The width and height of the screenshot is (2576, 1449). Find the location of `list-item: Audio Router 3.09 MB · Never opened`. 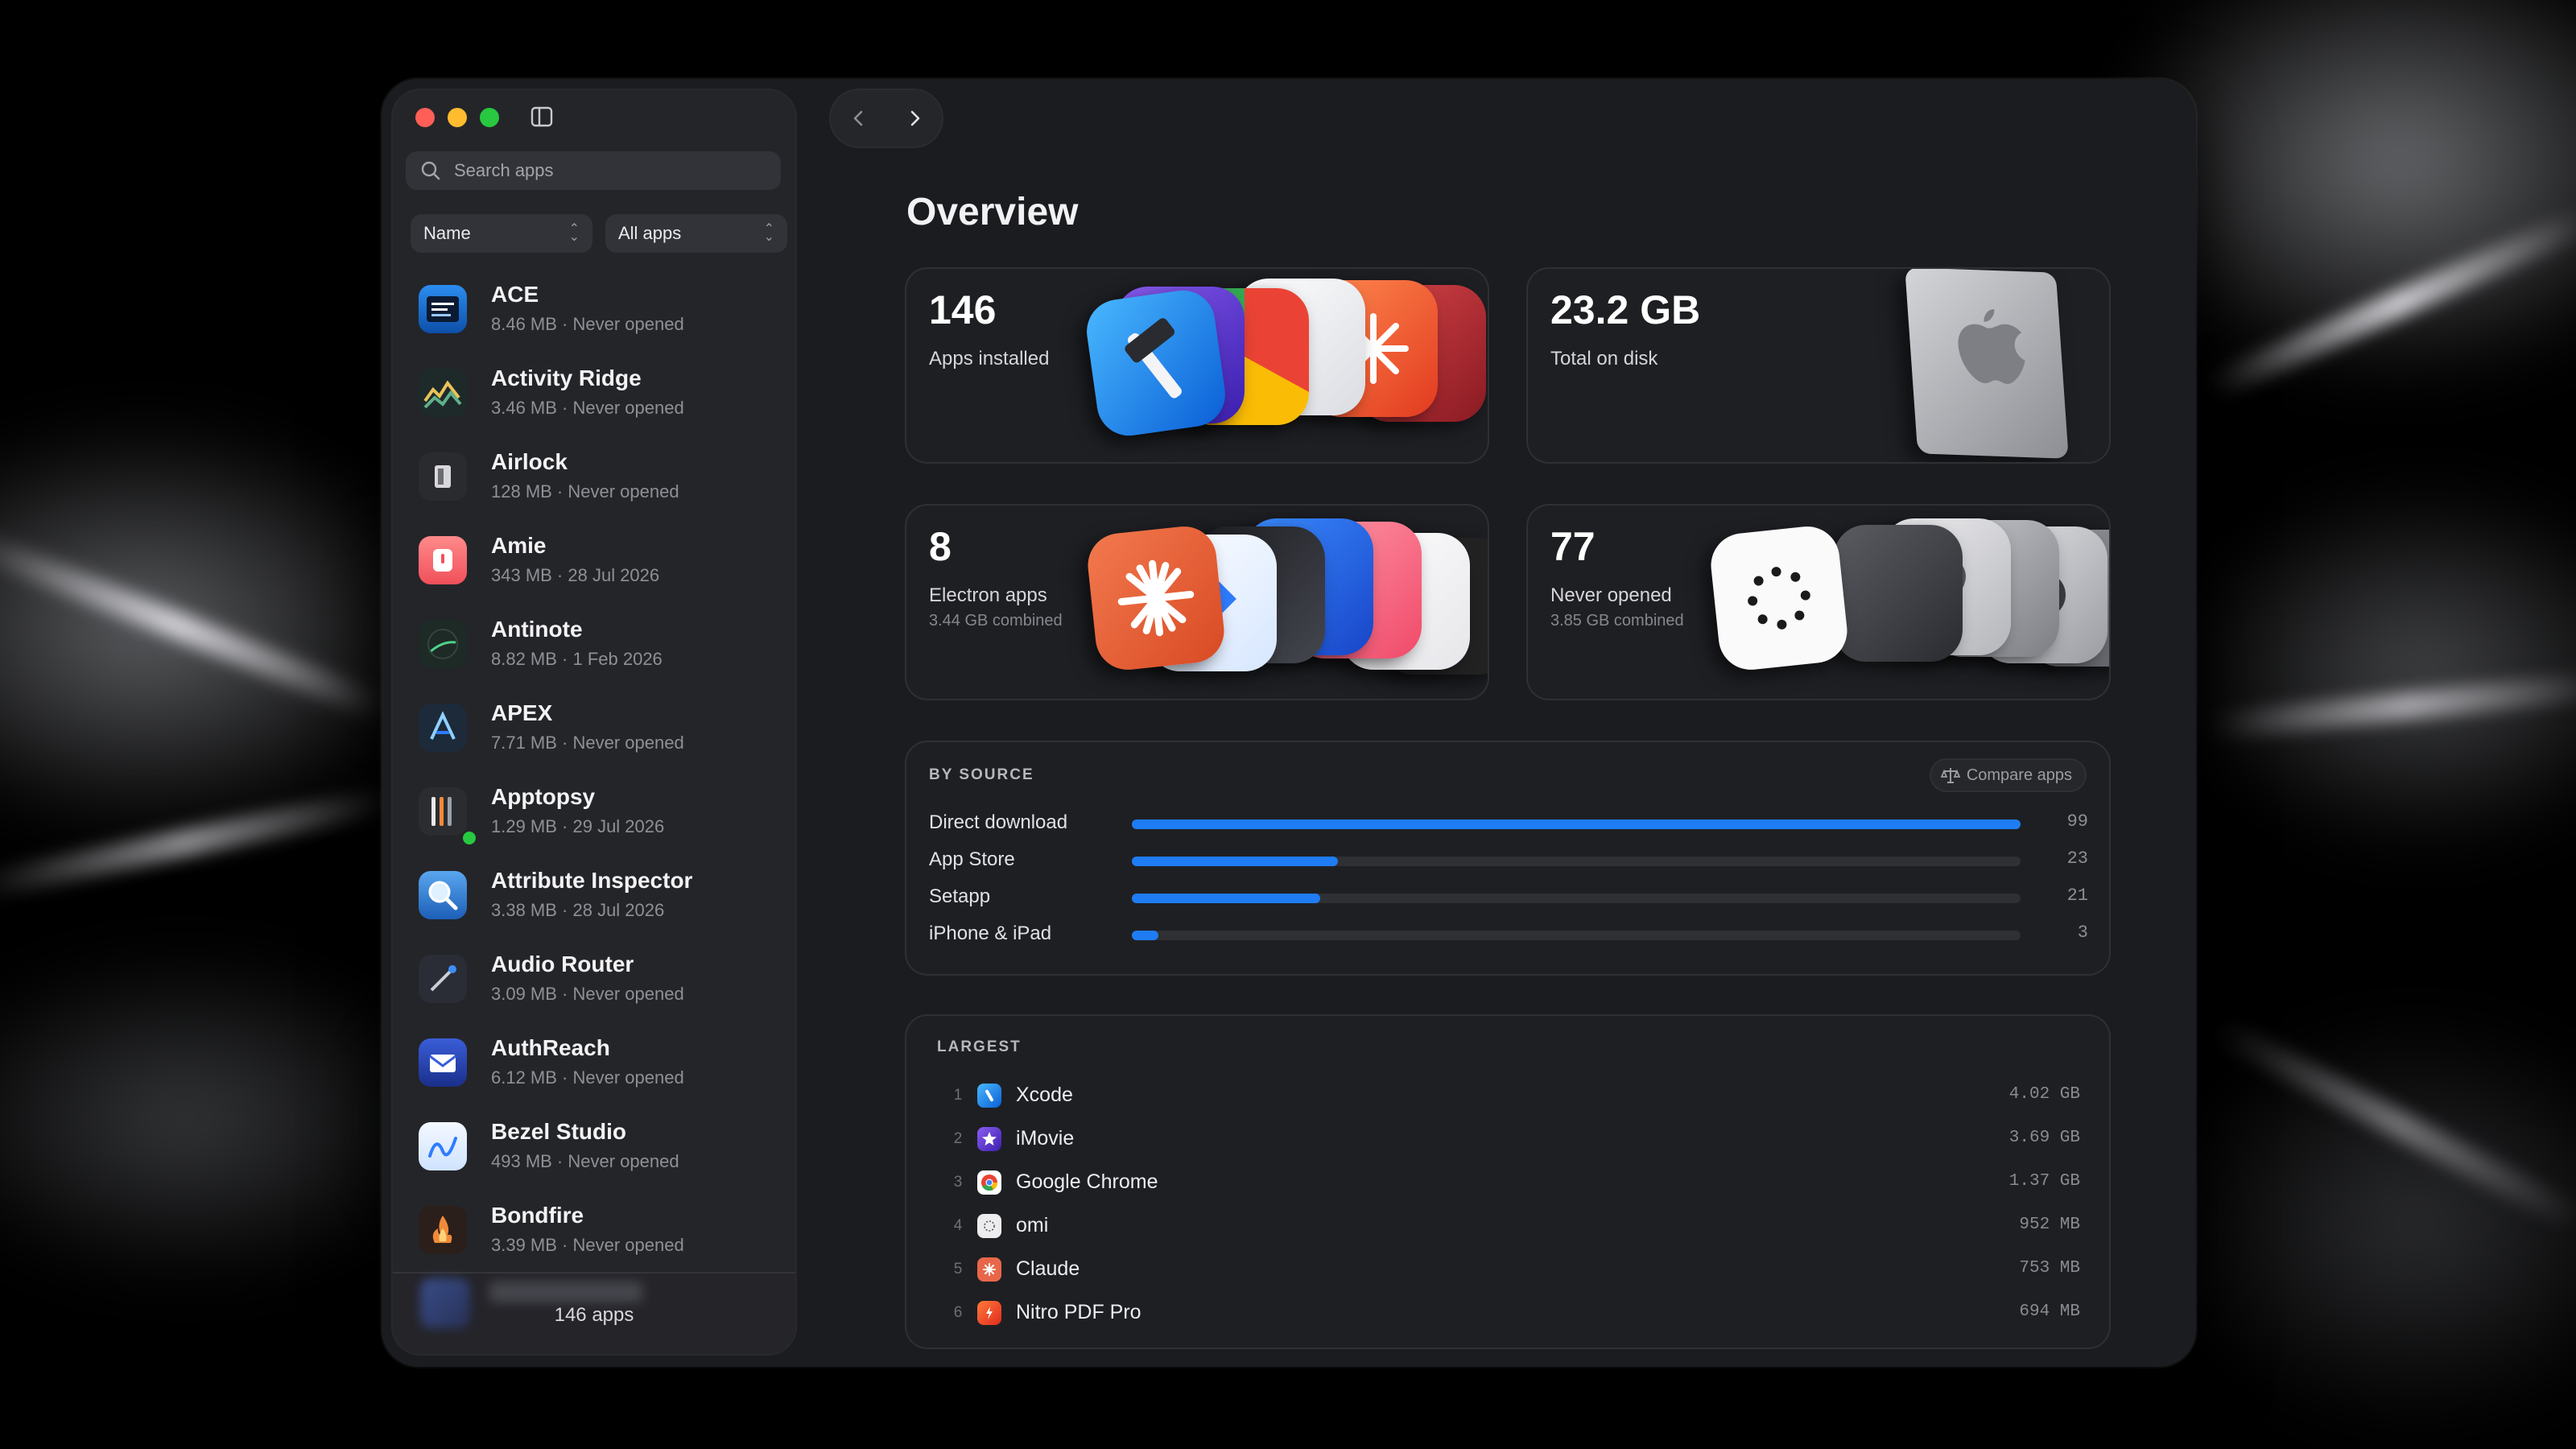

list-item: Audio Router 3.09 MB · Never opened is located at coordinates (594, 980).